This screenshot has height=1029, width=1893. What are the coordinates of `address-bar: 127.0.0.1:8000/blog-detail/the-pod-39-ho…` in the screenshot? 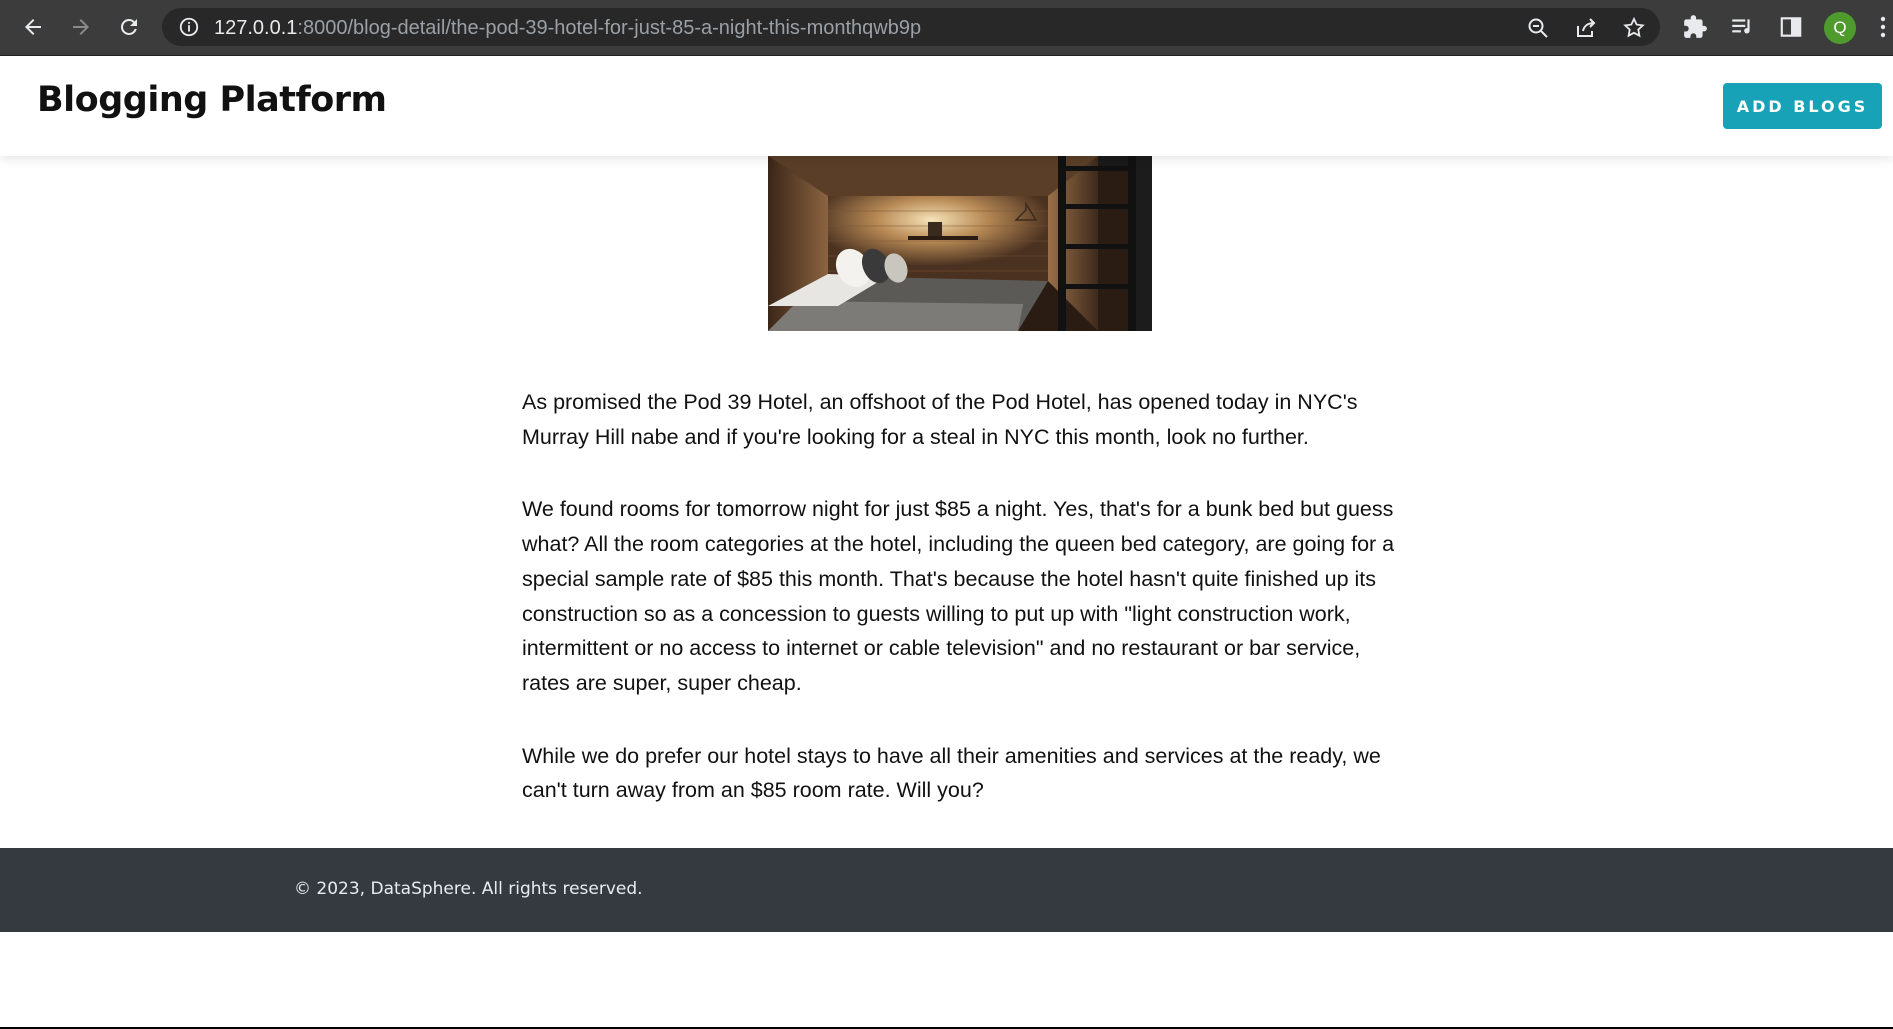 It's located at (911, 27).